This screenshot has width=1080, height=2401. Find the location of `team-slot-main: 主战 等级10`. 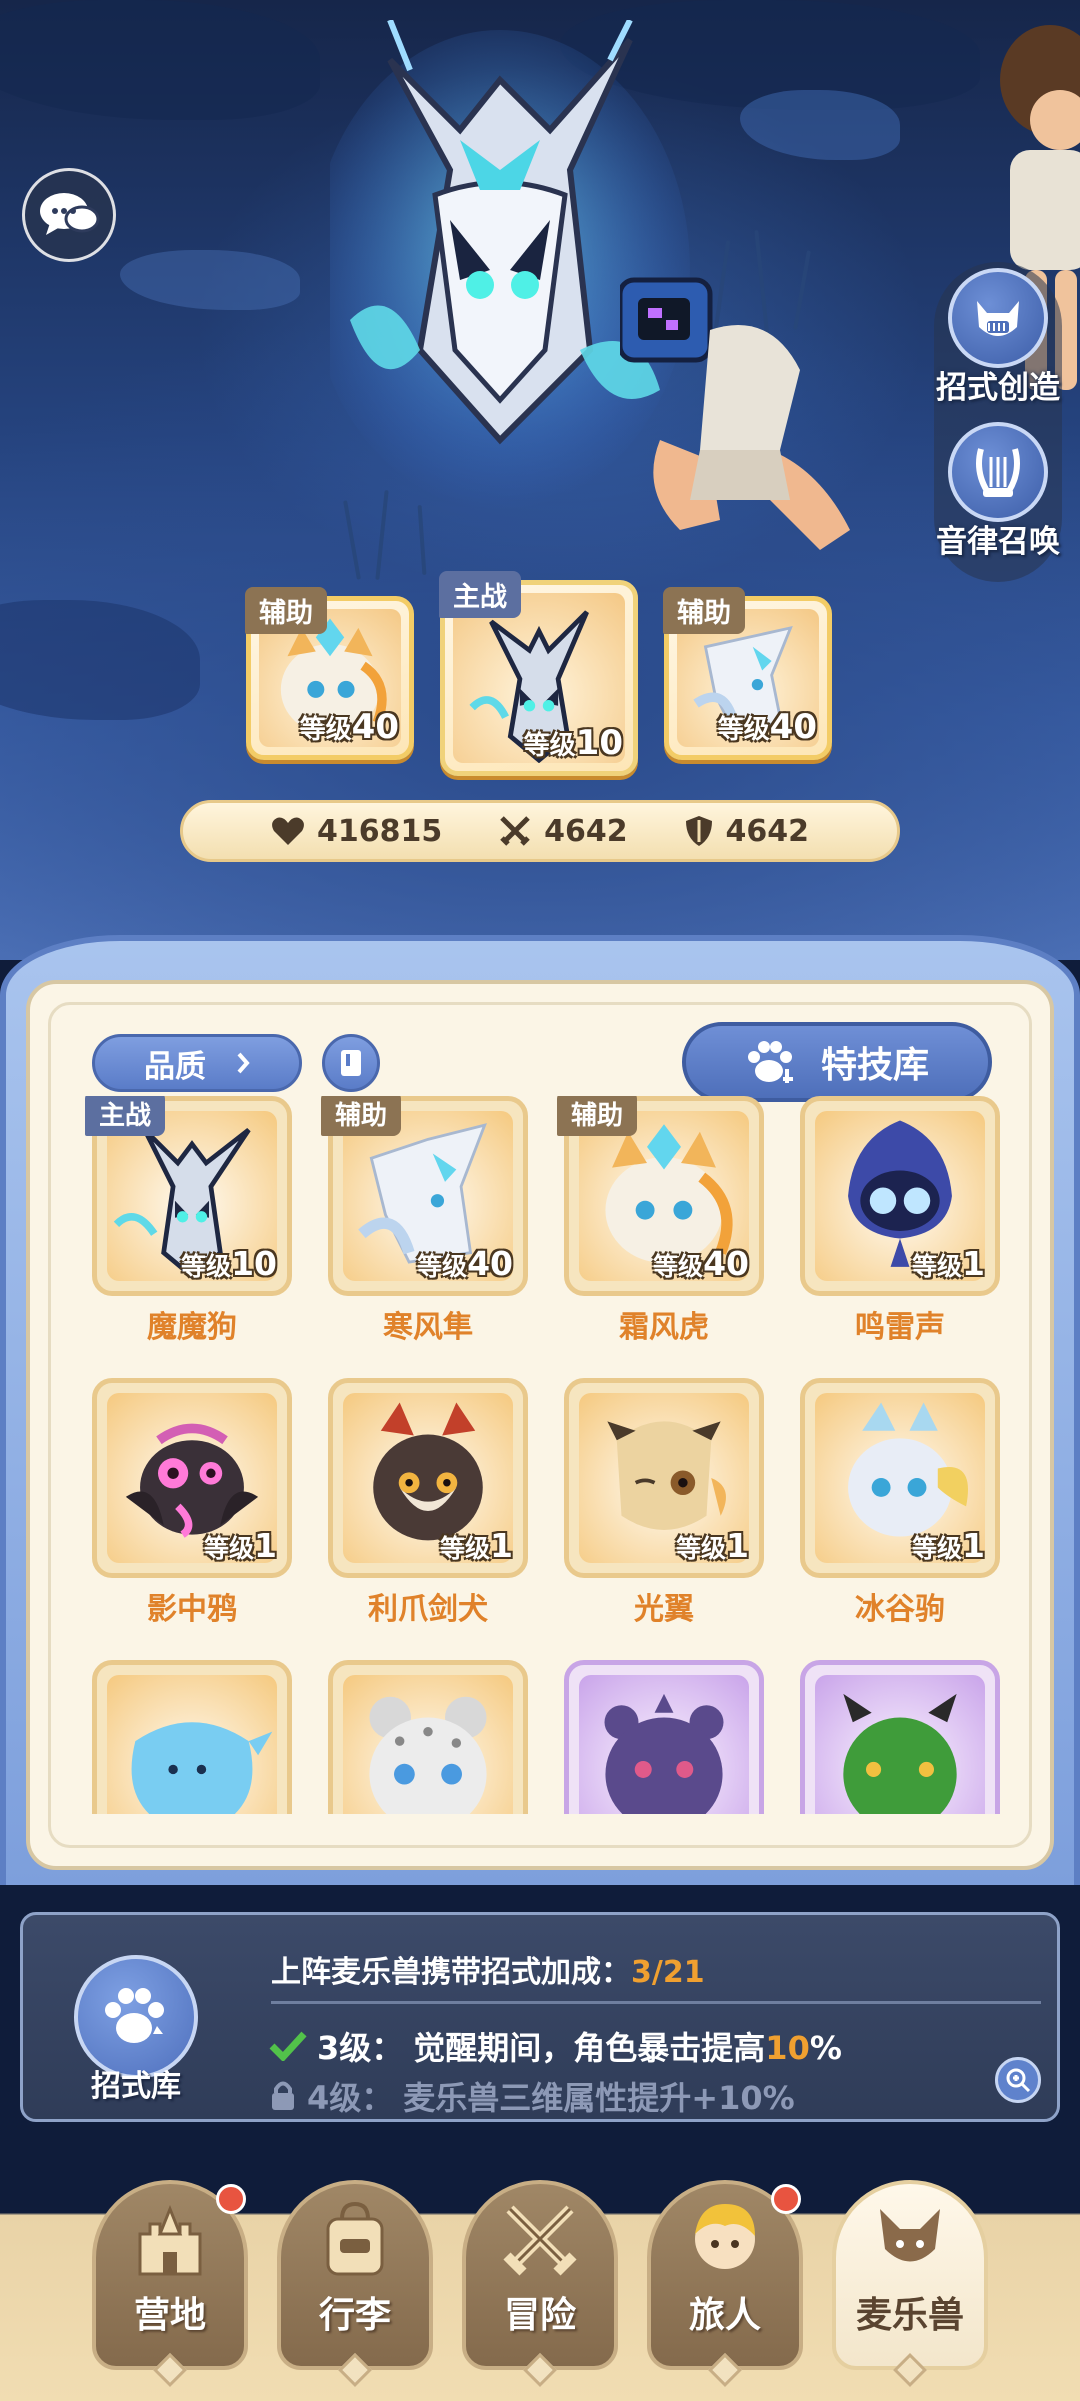

team-slot-main: 主战 等级10 is located at coordinates (538, 673).